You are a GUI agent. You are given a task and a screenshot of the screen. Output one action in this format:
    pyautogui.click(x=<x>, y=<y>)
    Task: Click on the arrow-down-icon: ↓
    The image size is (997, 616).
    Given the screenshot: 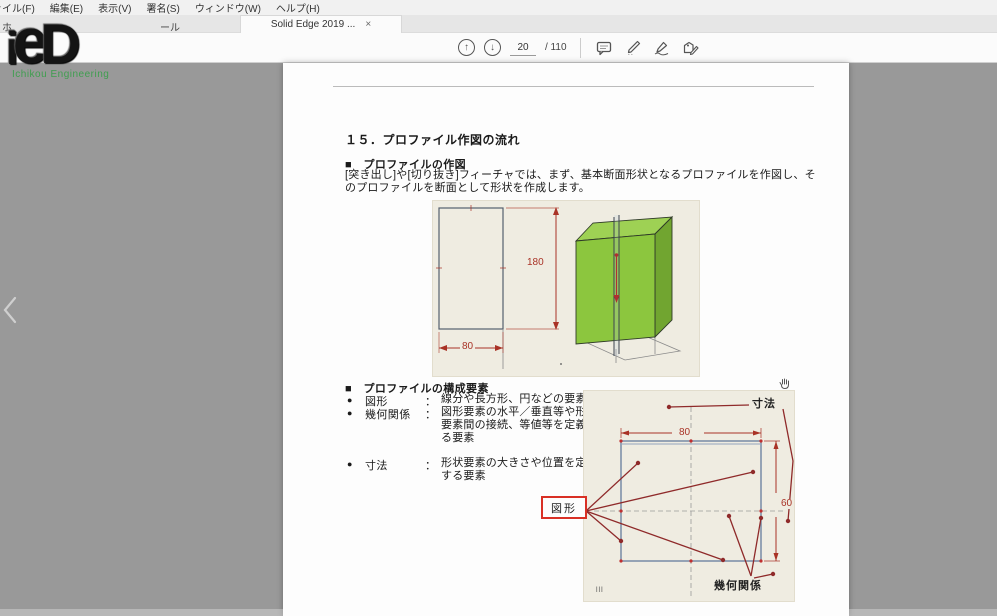 What is the action you would take?
    pyautogui.click(x=492, y=47)
    